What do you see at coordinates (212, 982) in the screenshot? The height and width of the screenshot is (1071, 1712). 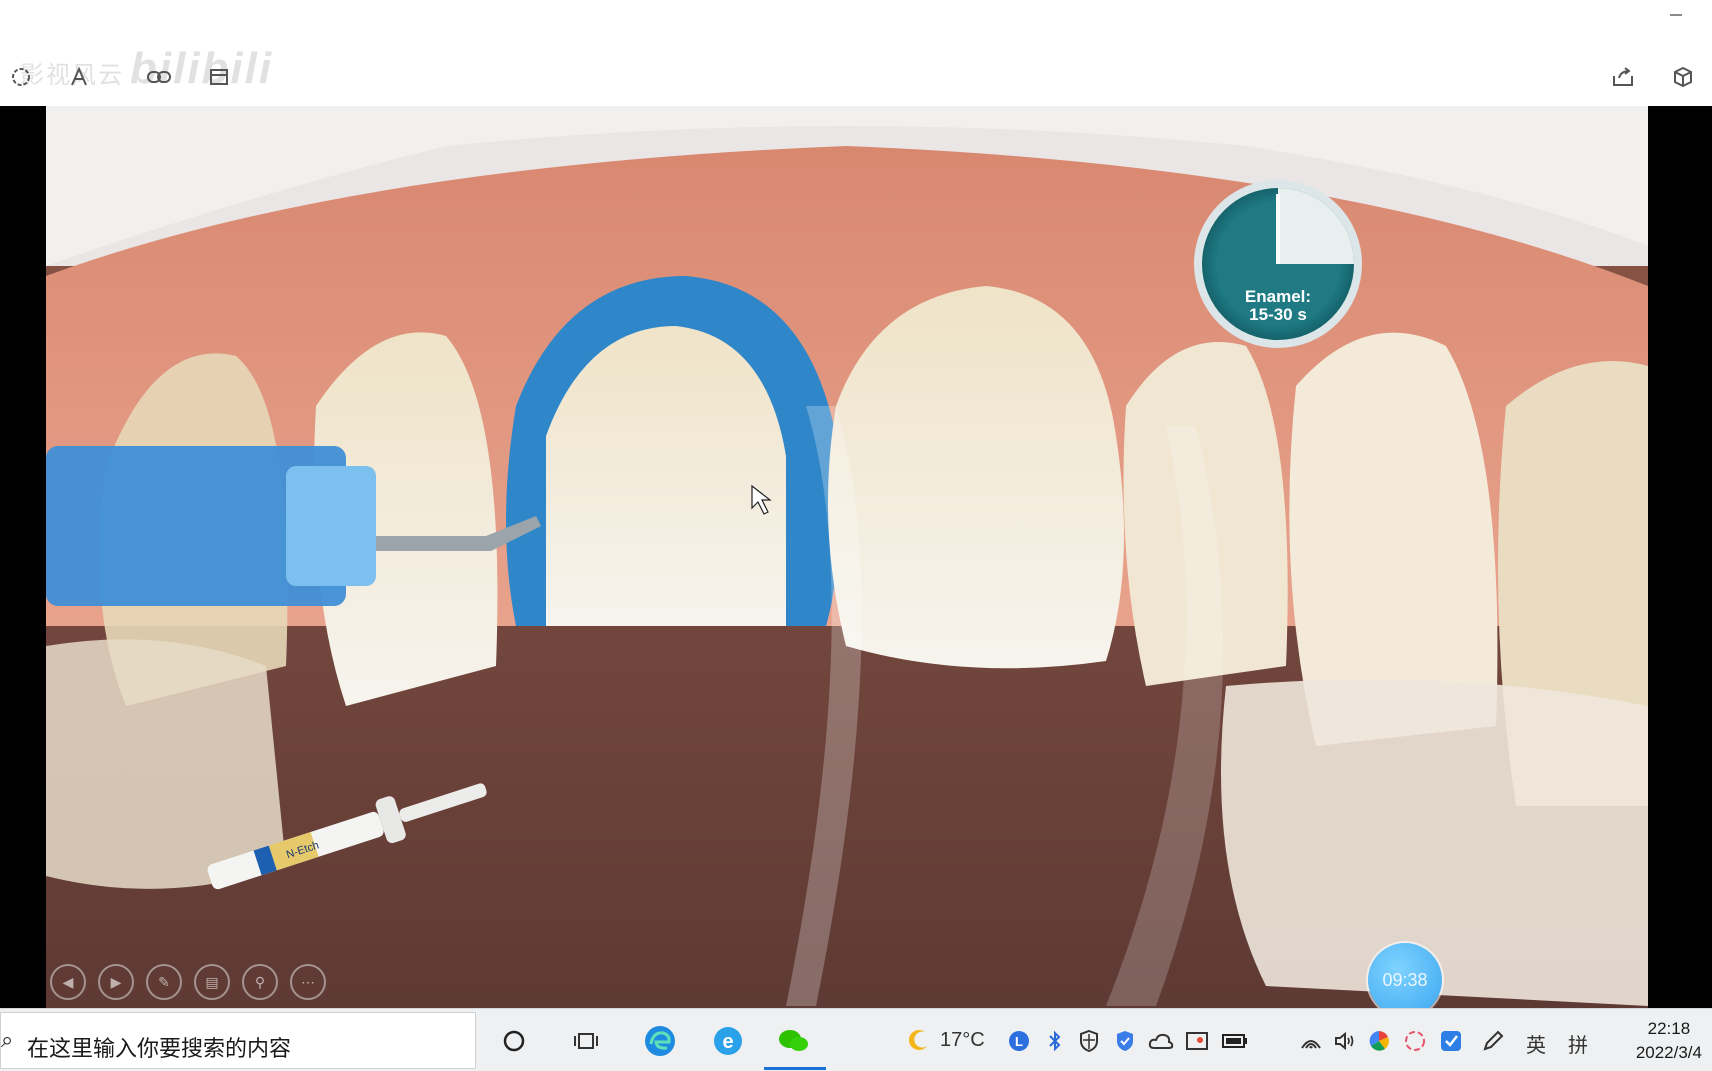 I see `slides-icon: ▤` at bounding box center [212, 982].